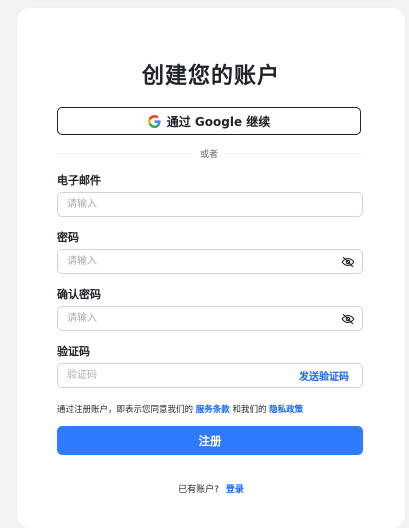 Image resolution: width=409 pixels, height=528 pixels. I want to click on divider-line-left, so click(124, 153).